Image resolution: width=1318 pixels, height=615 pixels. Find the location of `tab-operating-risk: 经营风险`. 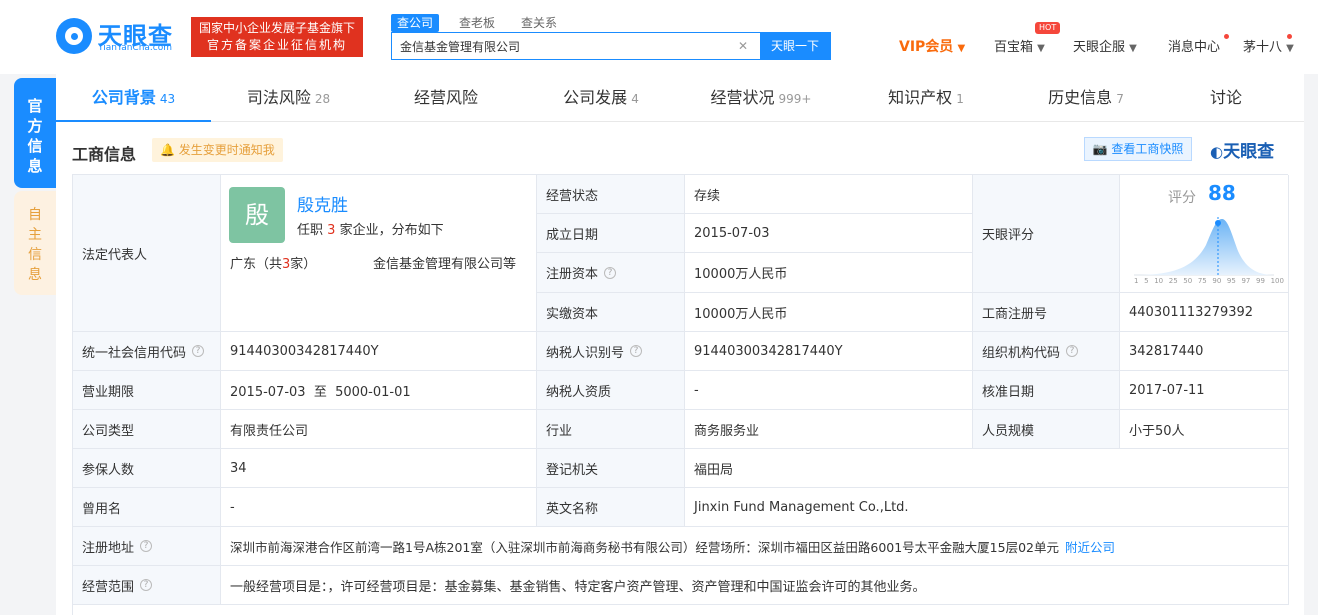

tab-operating-risk: 经营风险 is located at coordinates (446, 98).